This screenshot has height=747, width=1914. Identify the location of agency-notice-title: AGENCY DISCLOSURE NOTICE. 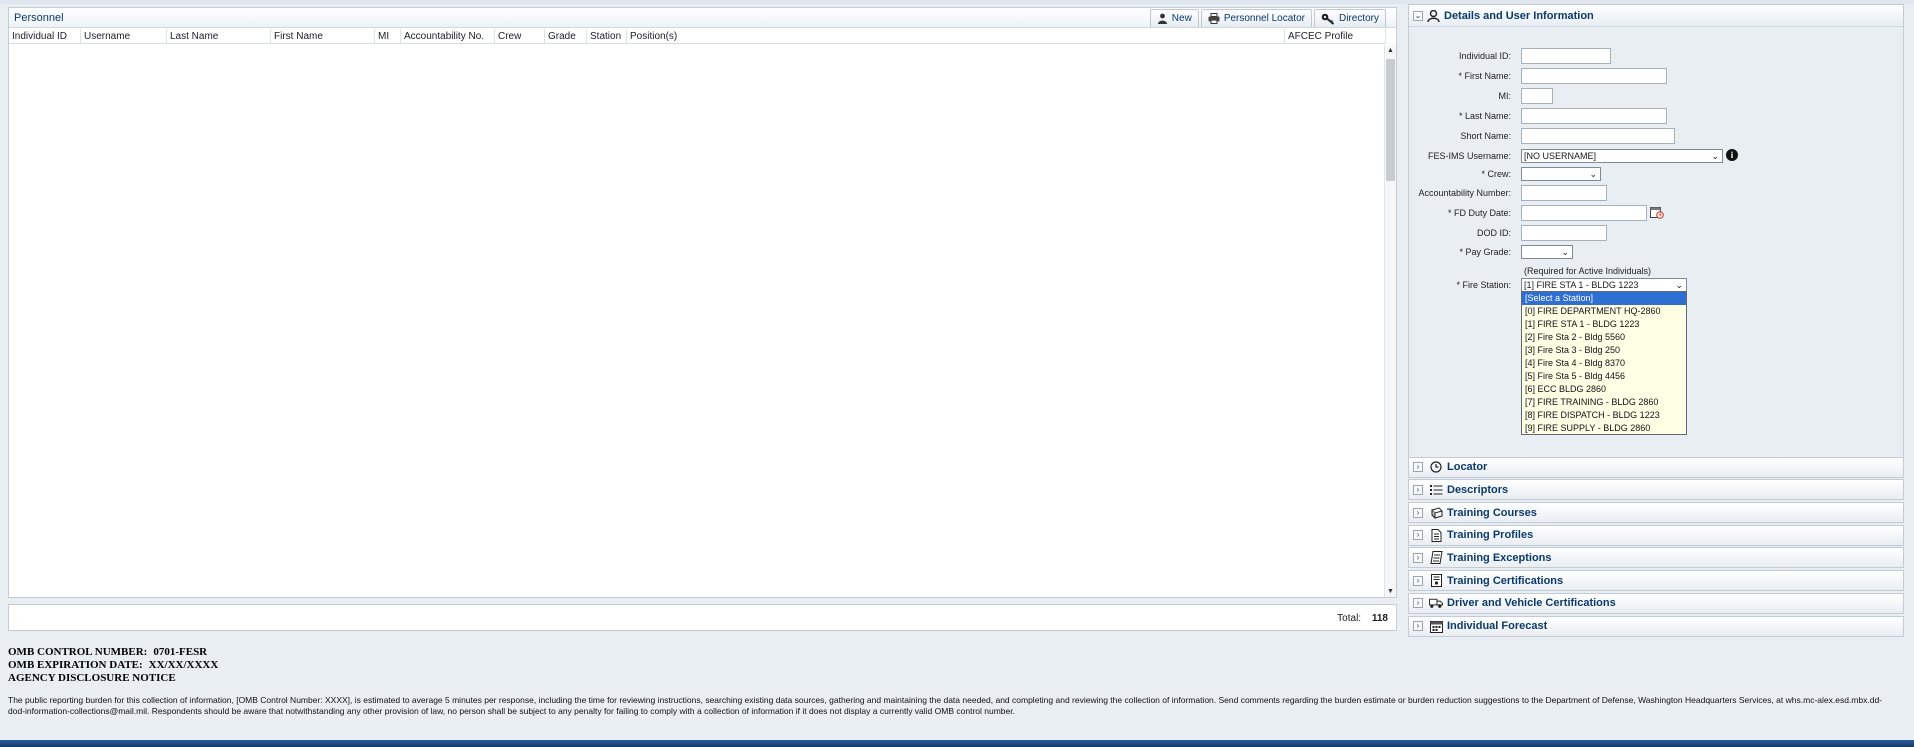
(92, 678).